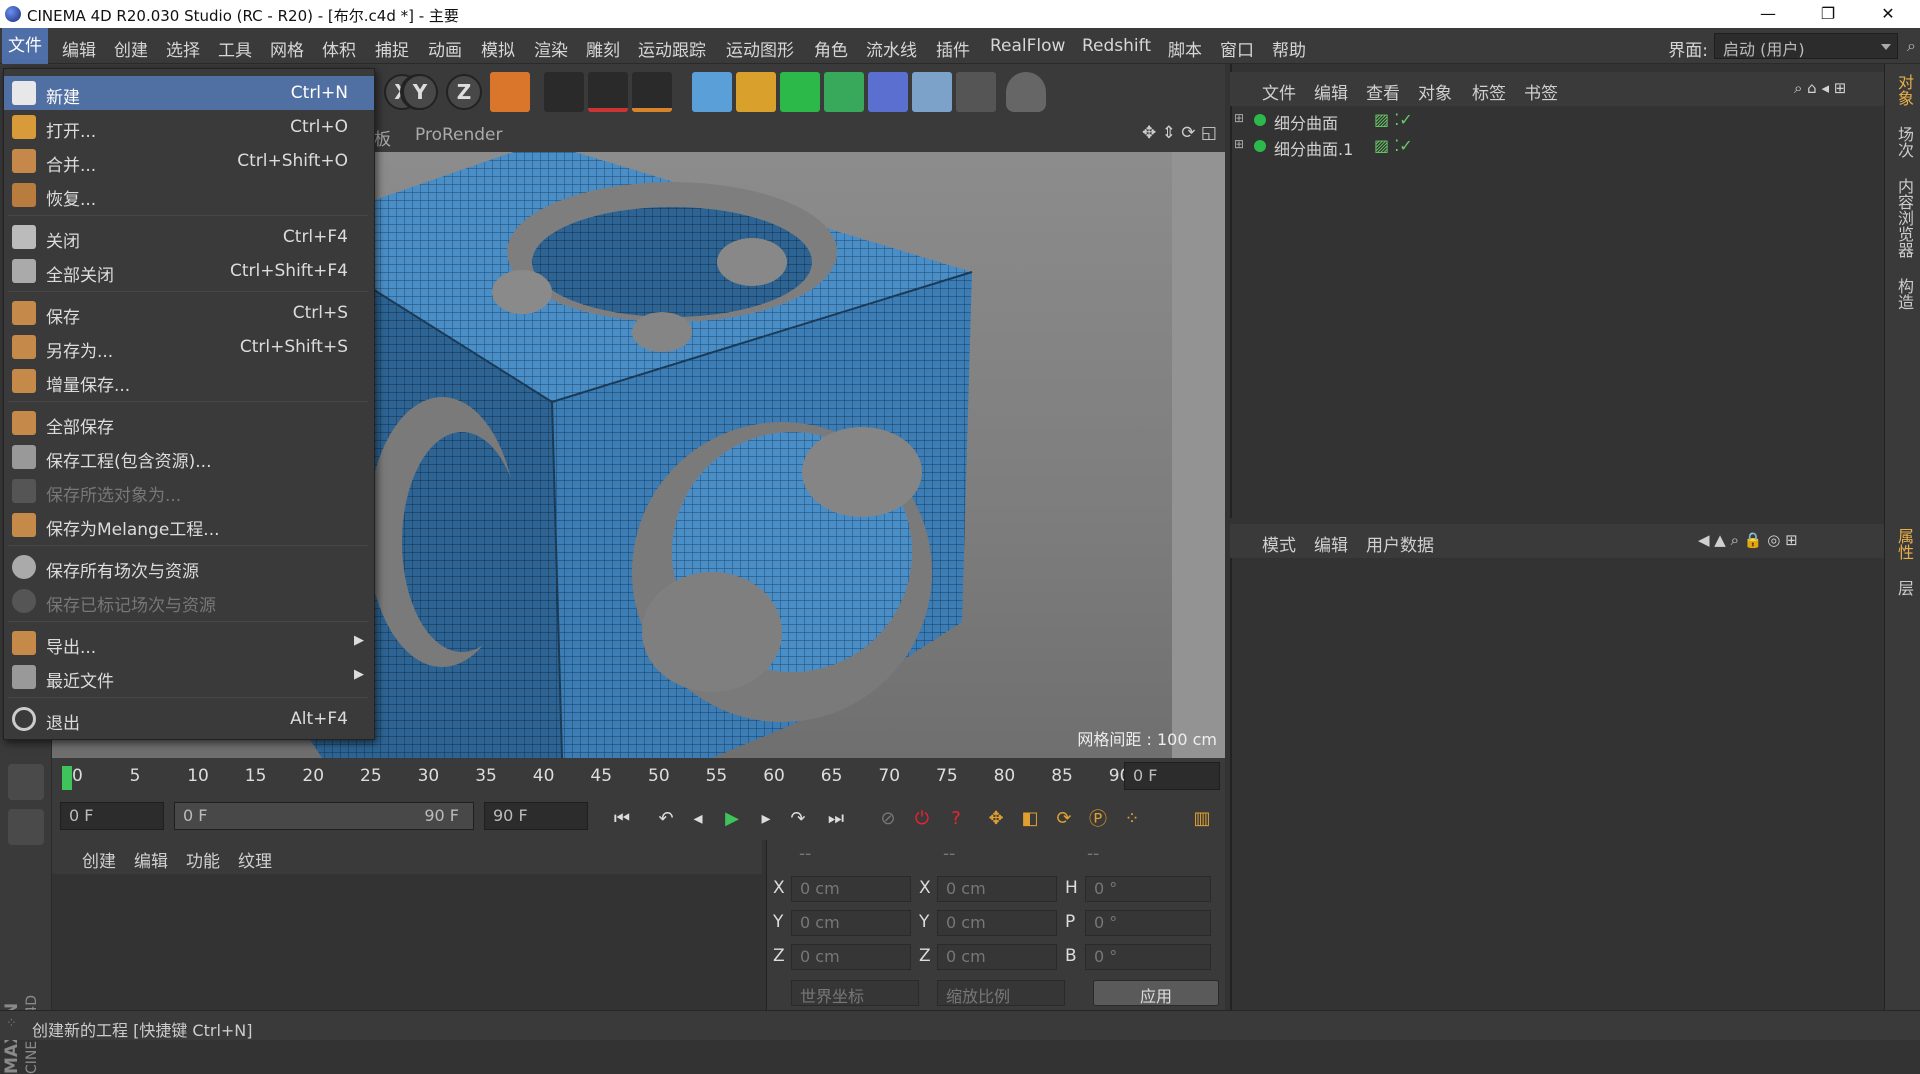 The height and width of the screenshot is (1074, 1920). I want to click on menu-render: 渲染, so click(551, 48).